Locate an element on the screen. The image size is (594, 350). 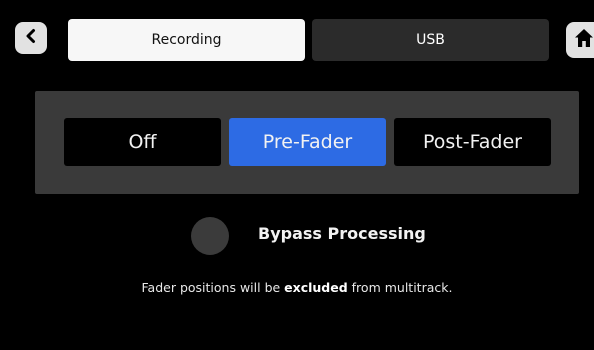
tap-option-pre-fader-label: Pre-Fader is located at coordinates (307, 142).